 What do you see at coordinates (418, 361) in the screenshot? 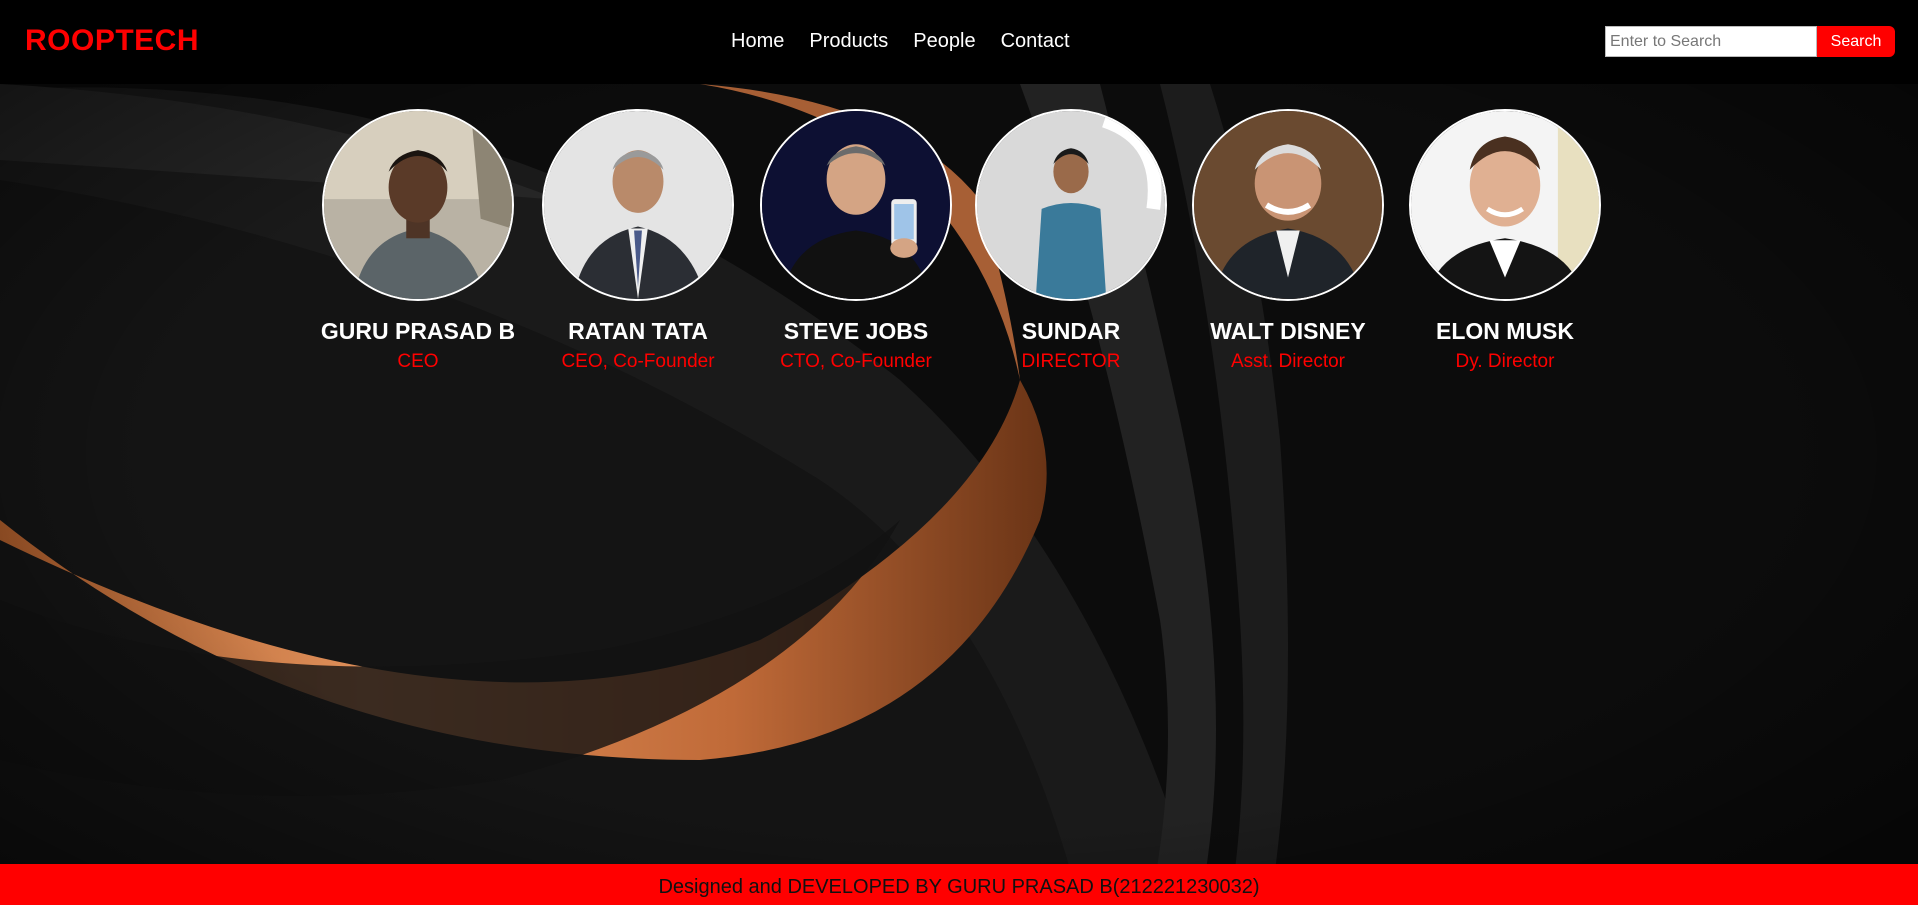
I see `person-role: CEO` at bounding box center [418, 361].